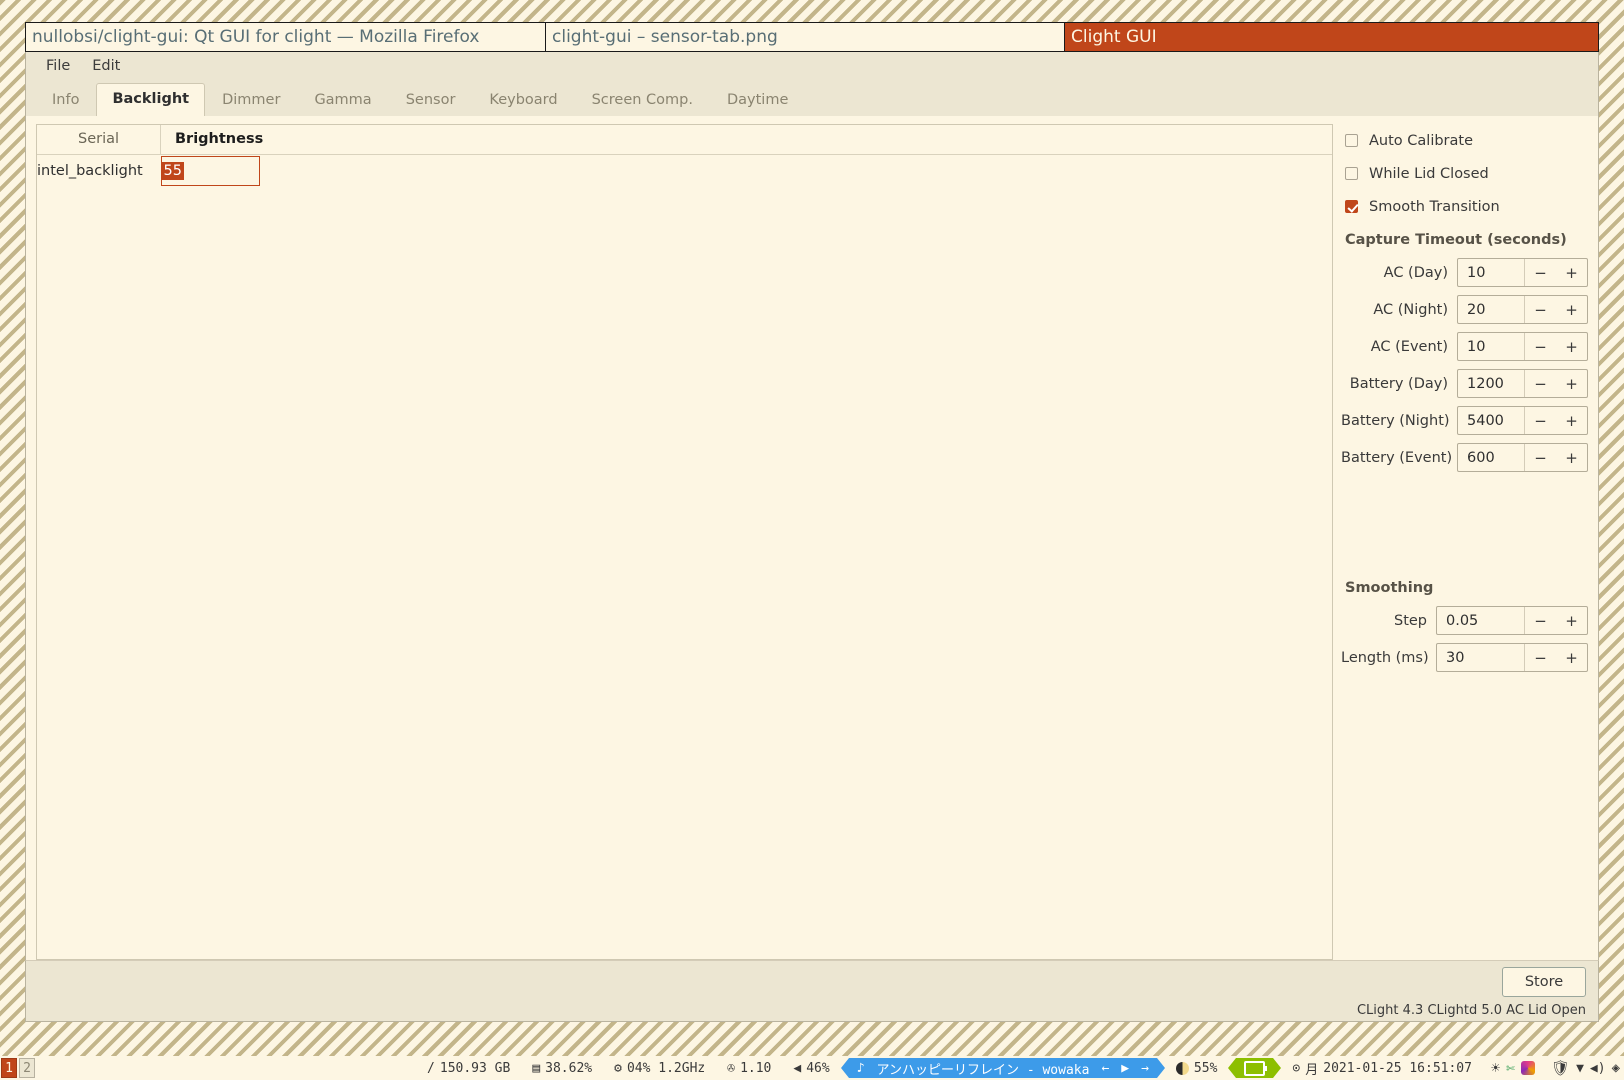 The height and width of the screenshot is (1080, 1624). What do you see at coordinates (1464, 818) in the screenshot?
I see `settings-bottom-spacer` at bounding box center [1464, 818].